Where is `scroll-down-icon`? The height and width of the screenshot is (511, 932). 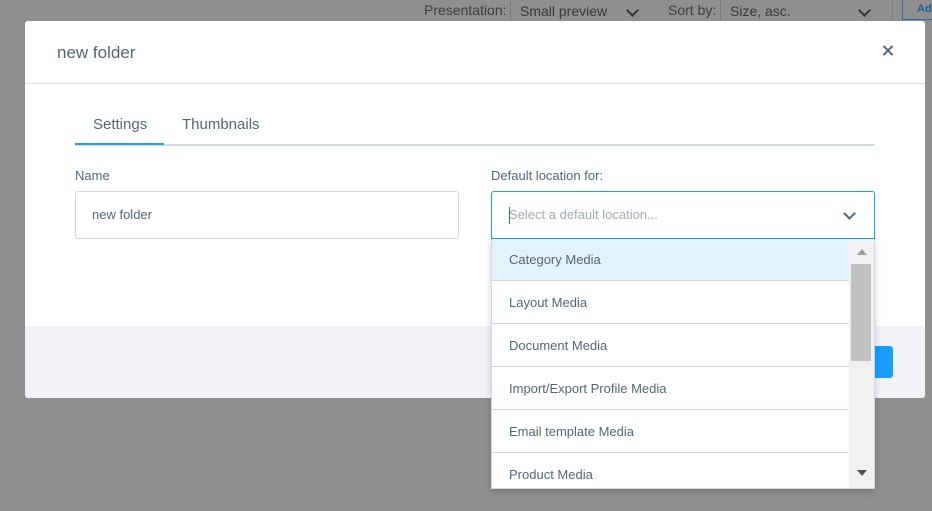
scroll-down-icon is located at coordinates (862, 473).